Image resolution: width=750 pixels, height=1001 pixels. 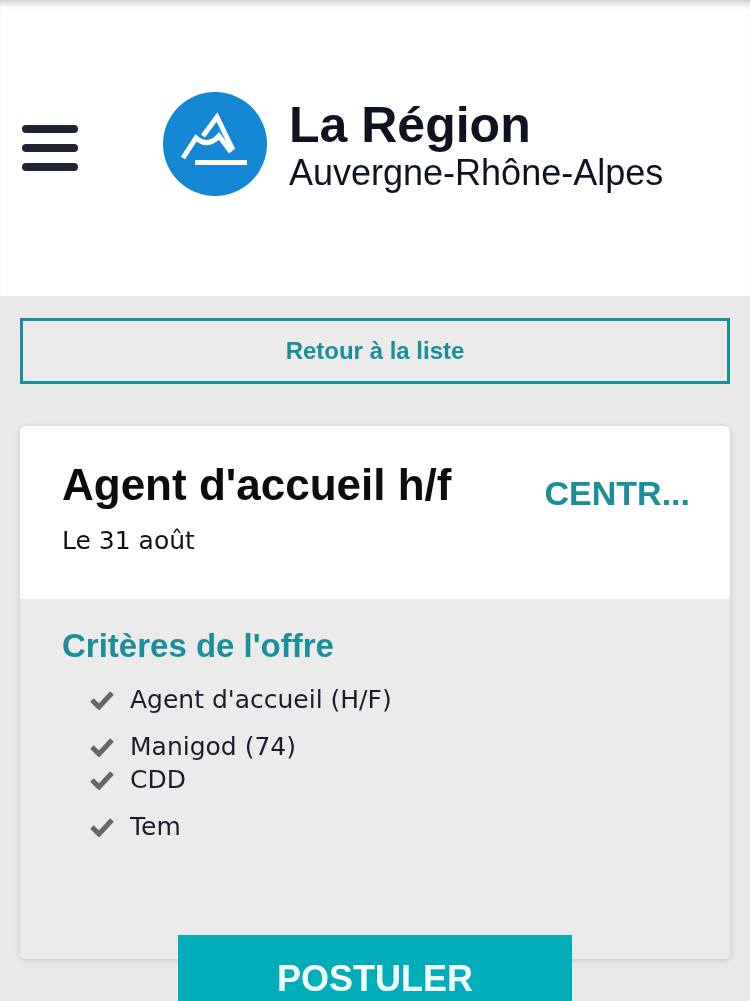 What do you see at coordinates (215, 144) in the screenshot?
I see `mountain-logo-icon` at bounding box center [215, 144].